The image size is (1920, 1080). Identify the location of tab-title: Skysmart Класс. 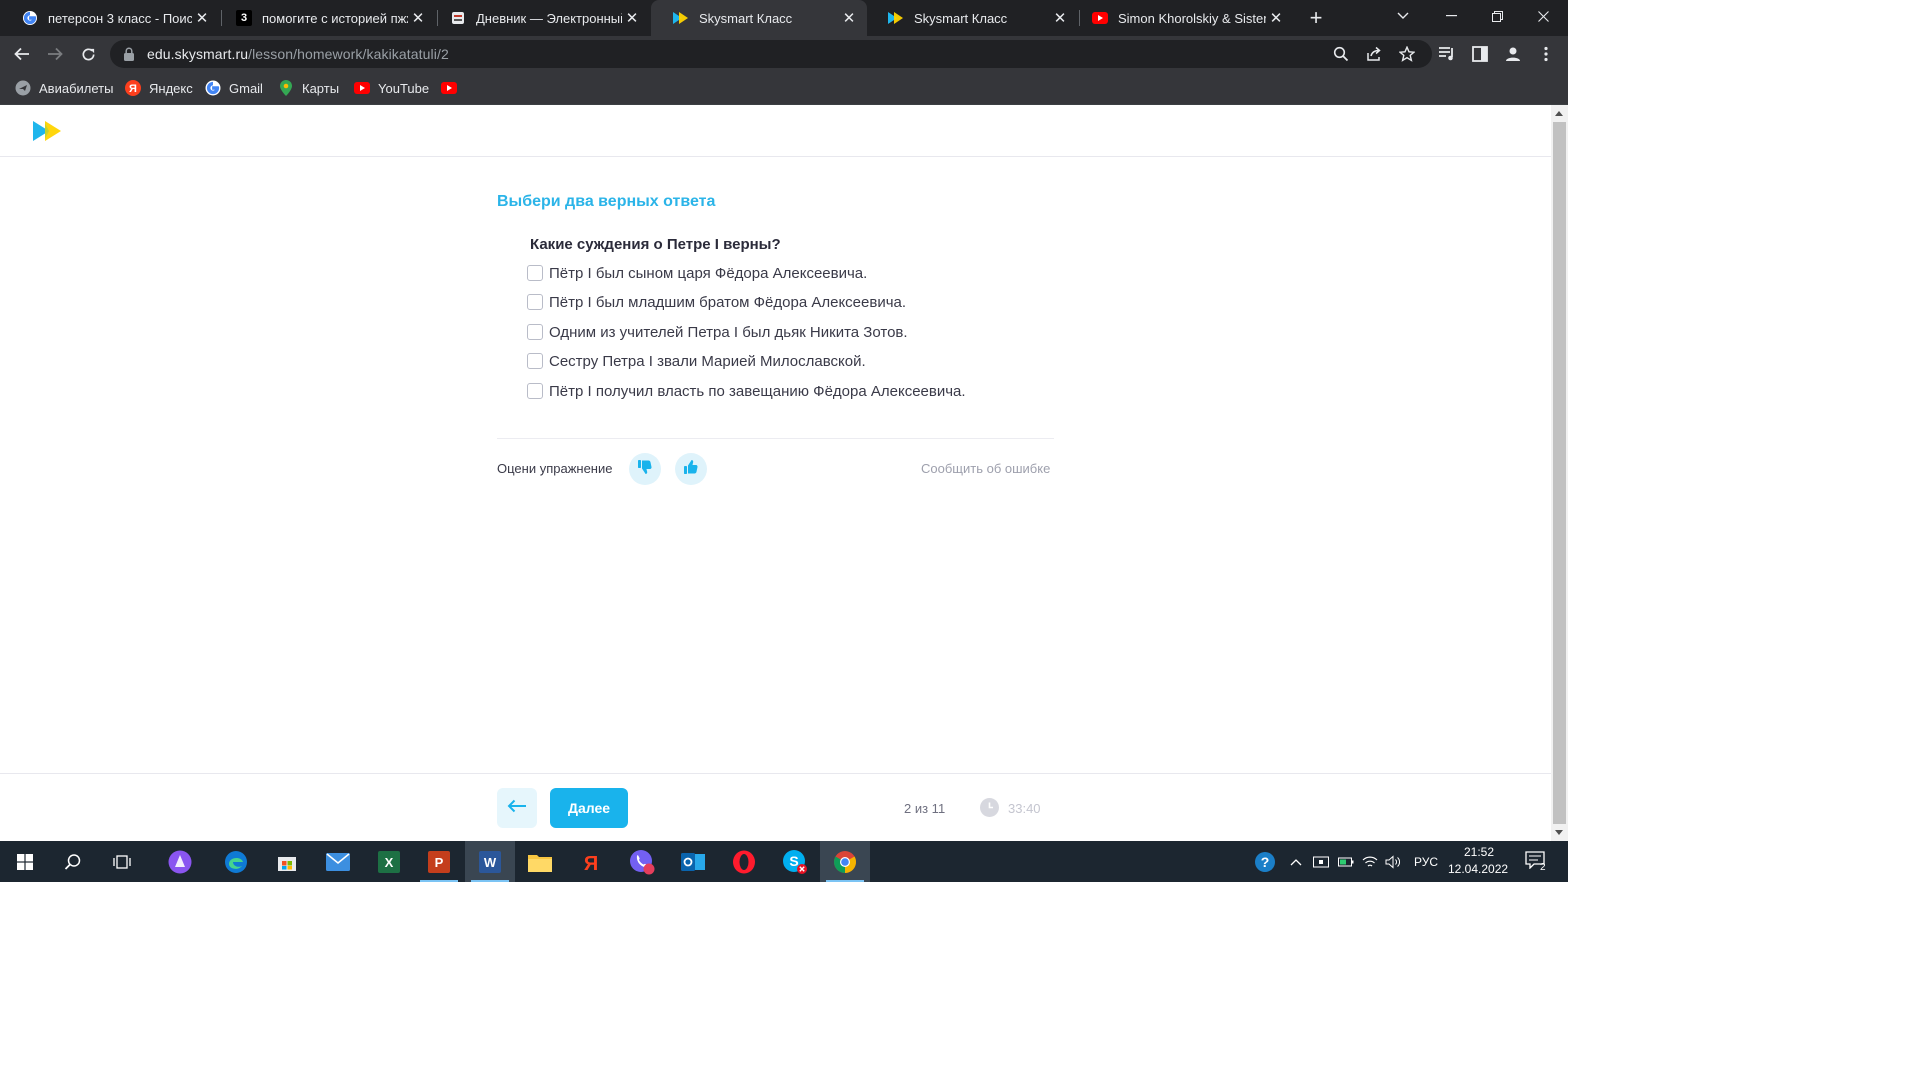
(961, 18).